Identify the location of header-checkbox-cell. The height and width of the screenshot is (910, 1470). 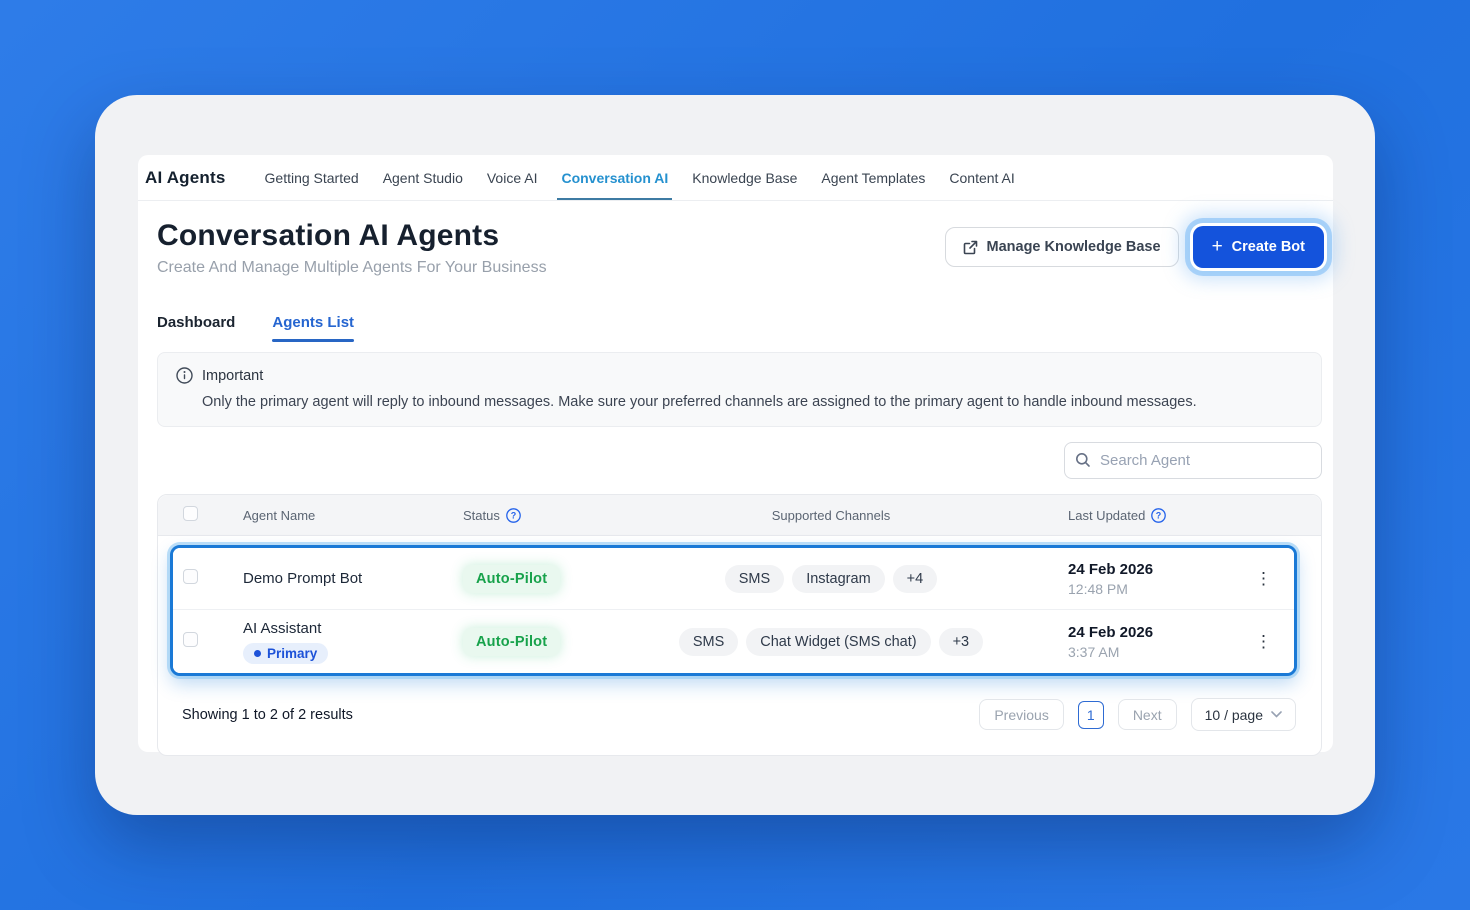
(192, 515).